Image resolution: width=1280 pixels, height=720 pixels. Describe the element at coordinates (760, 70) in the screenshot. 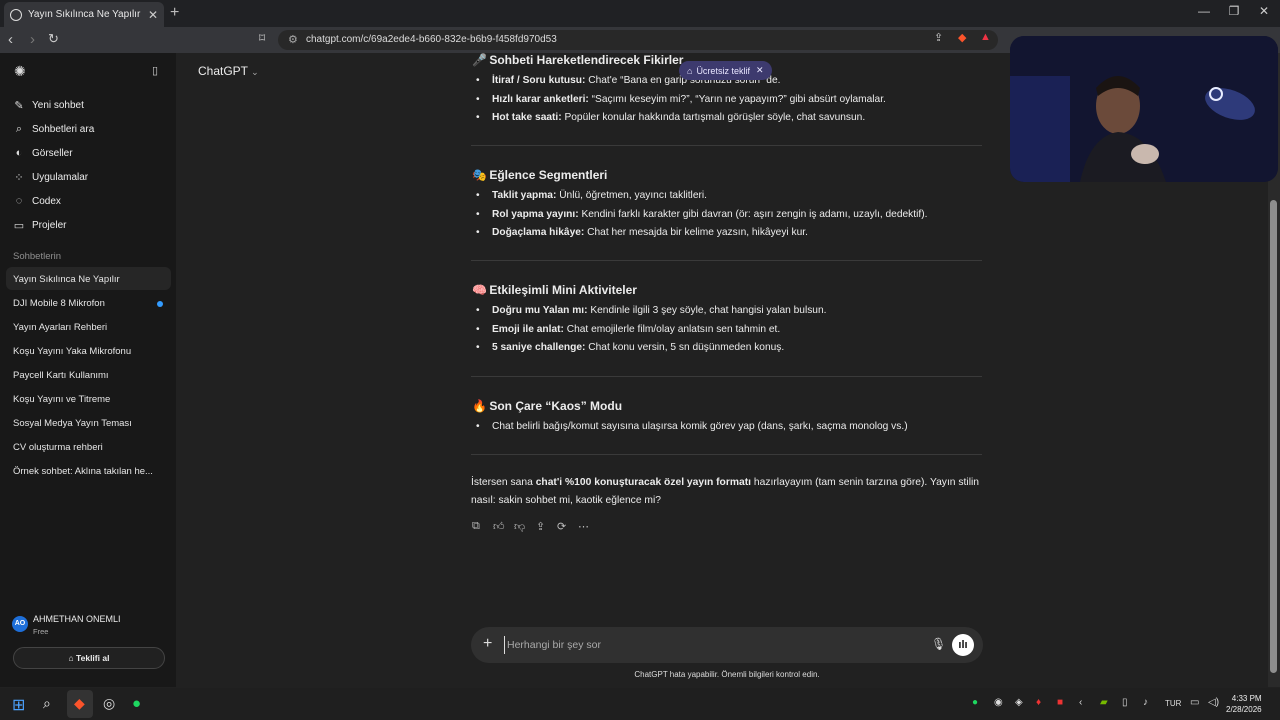

I see `close-icon: ✕` at that location.